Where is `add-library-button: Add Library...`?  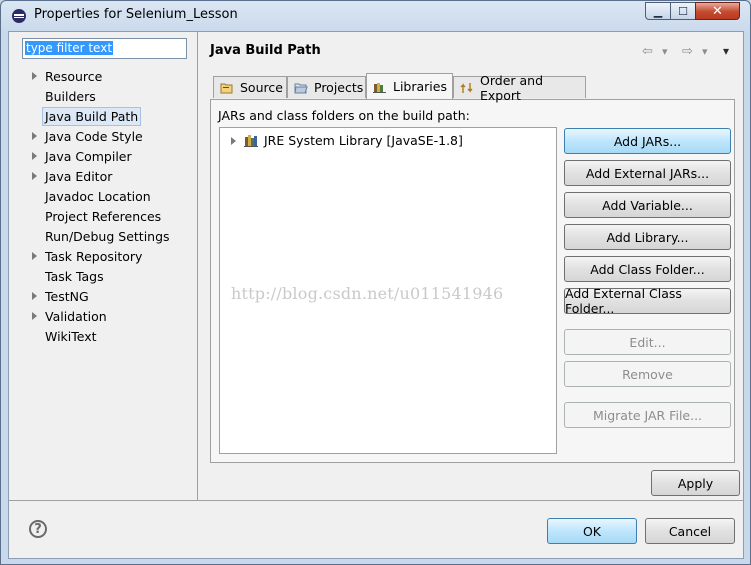
add-library-button: Add Library... is located at coordinates (647, 237).